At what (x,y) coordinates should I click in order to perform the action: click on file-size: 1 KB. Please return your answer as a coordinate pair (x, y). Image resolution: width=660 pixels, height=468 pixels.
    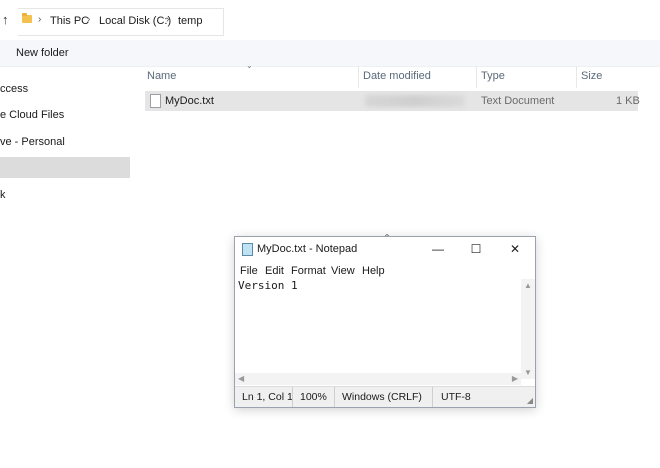
    Looking at the image, I should click on (628, 101).